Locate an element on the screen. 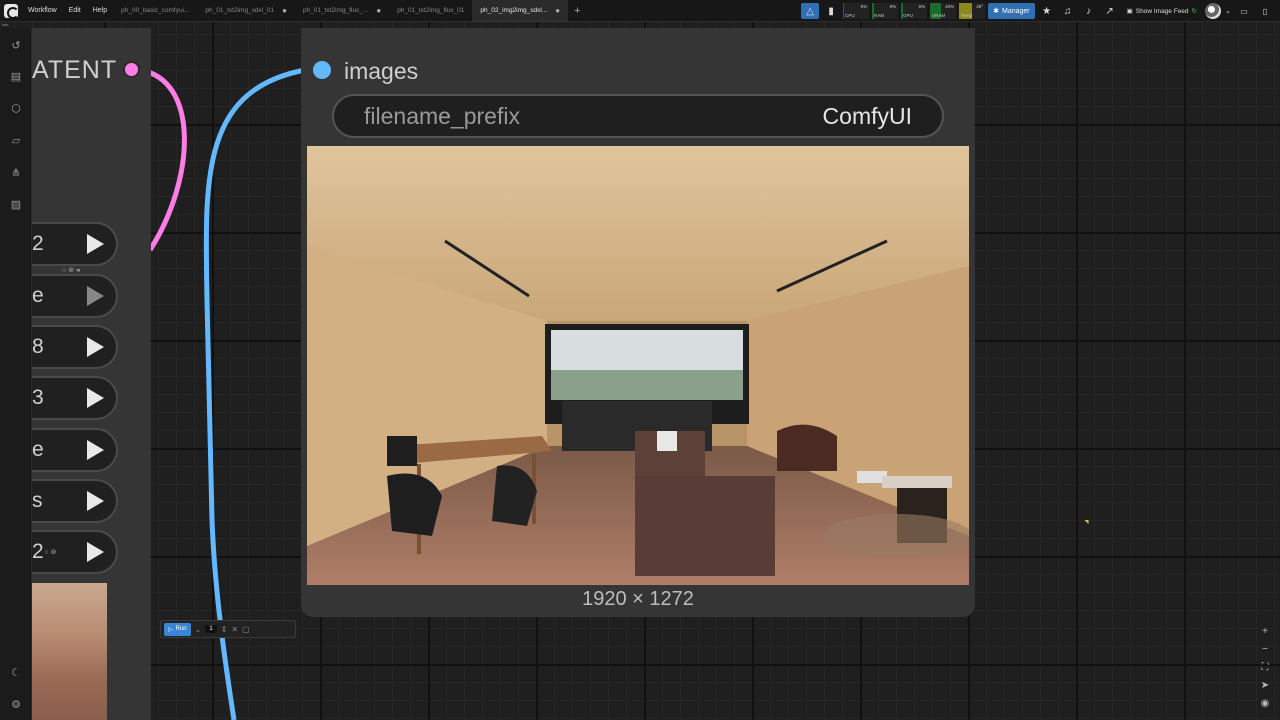 This screenshot has height=720, width=1280. puzzle-icon: ✱ is located at coordinates (996, 11).